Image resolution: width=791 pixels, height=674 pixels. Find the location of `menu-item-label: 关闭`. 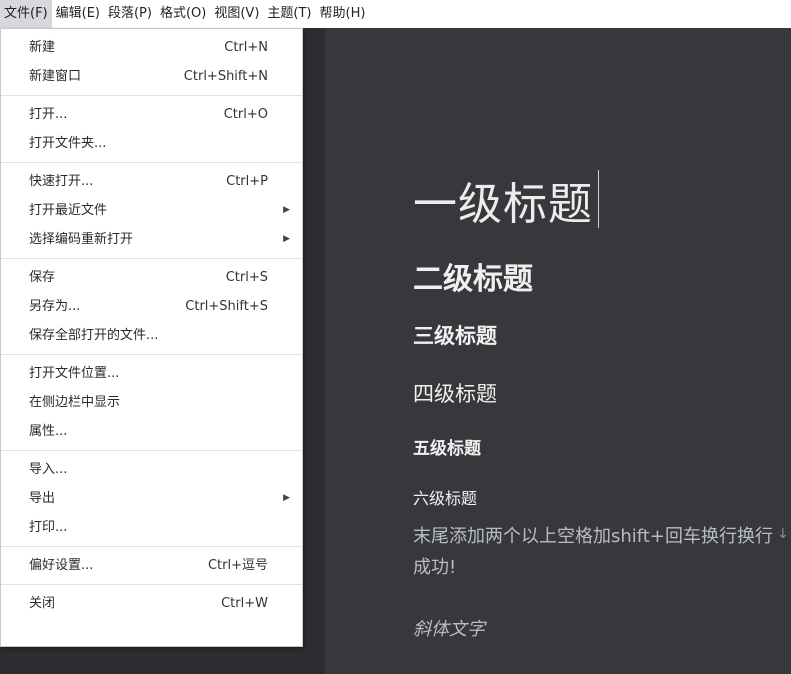

menu-item-label: 关闭 is located at coordinates (42, 603).